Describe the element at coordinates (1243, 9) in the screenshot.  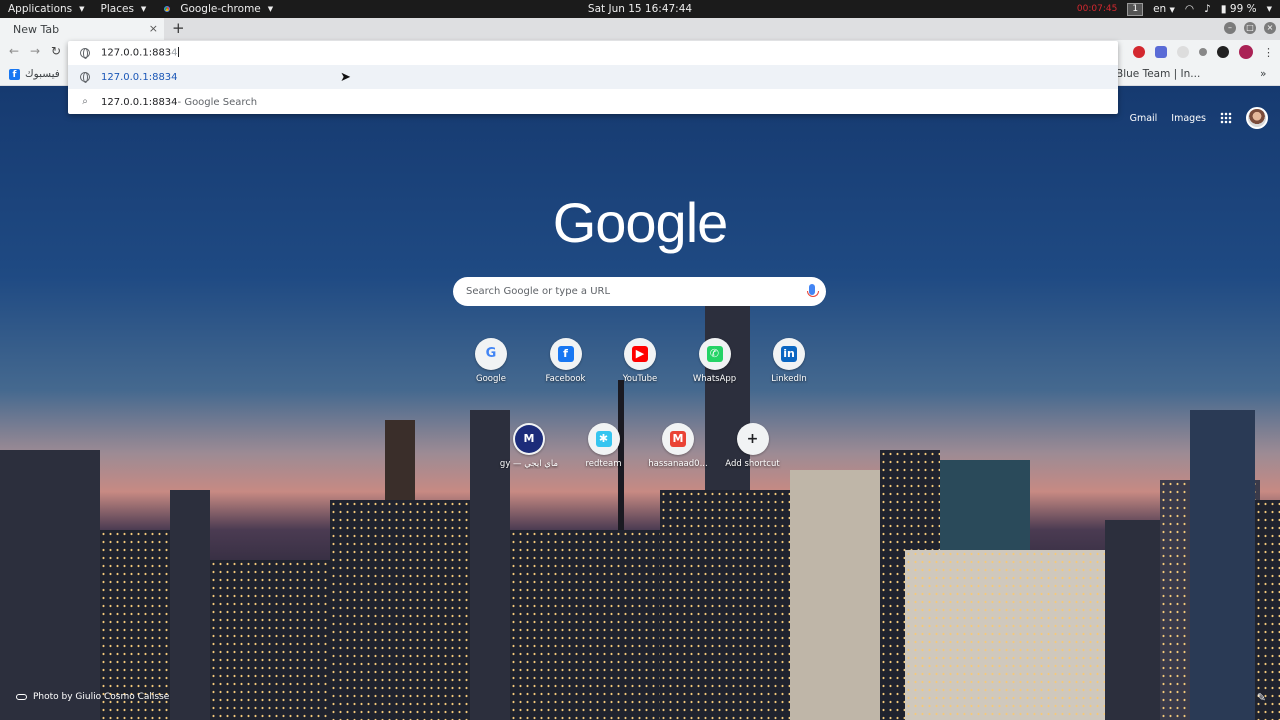
I see `battery-label: 99 %` at that location.